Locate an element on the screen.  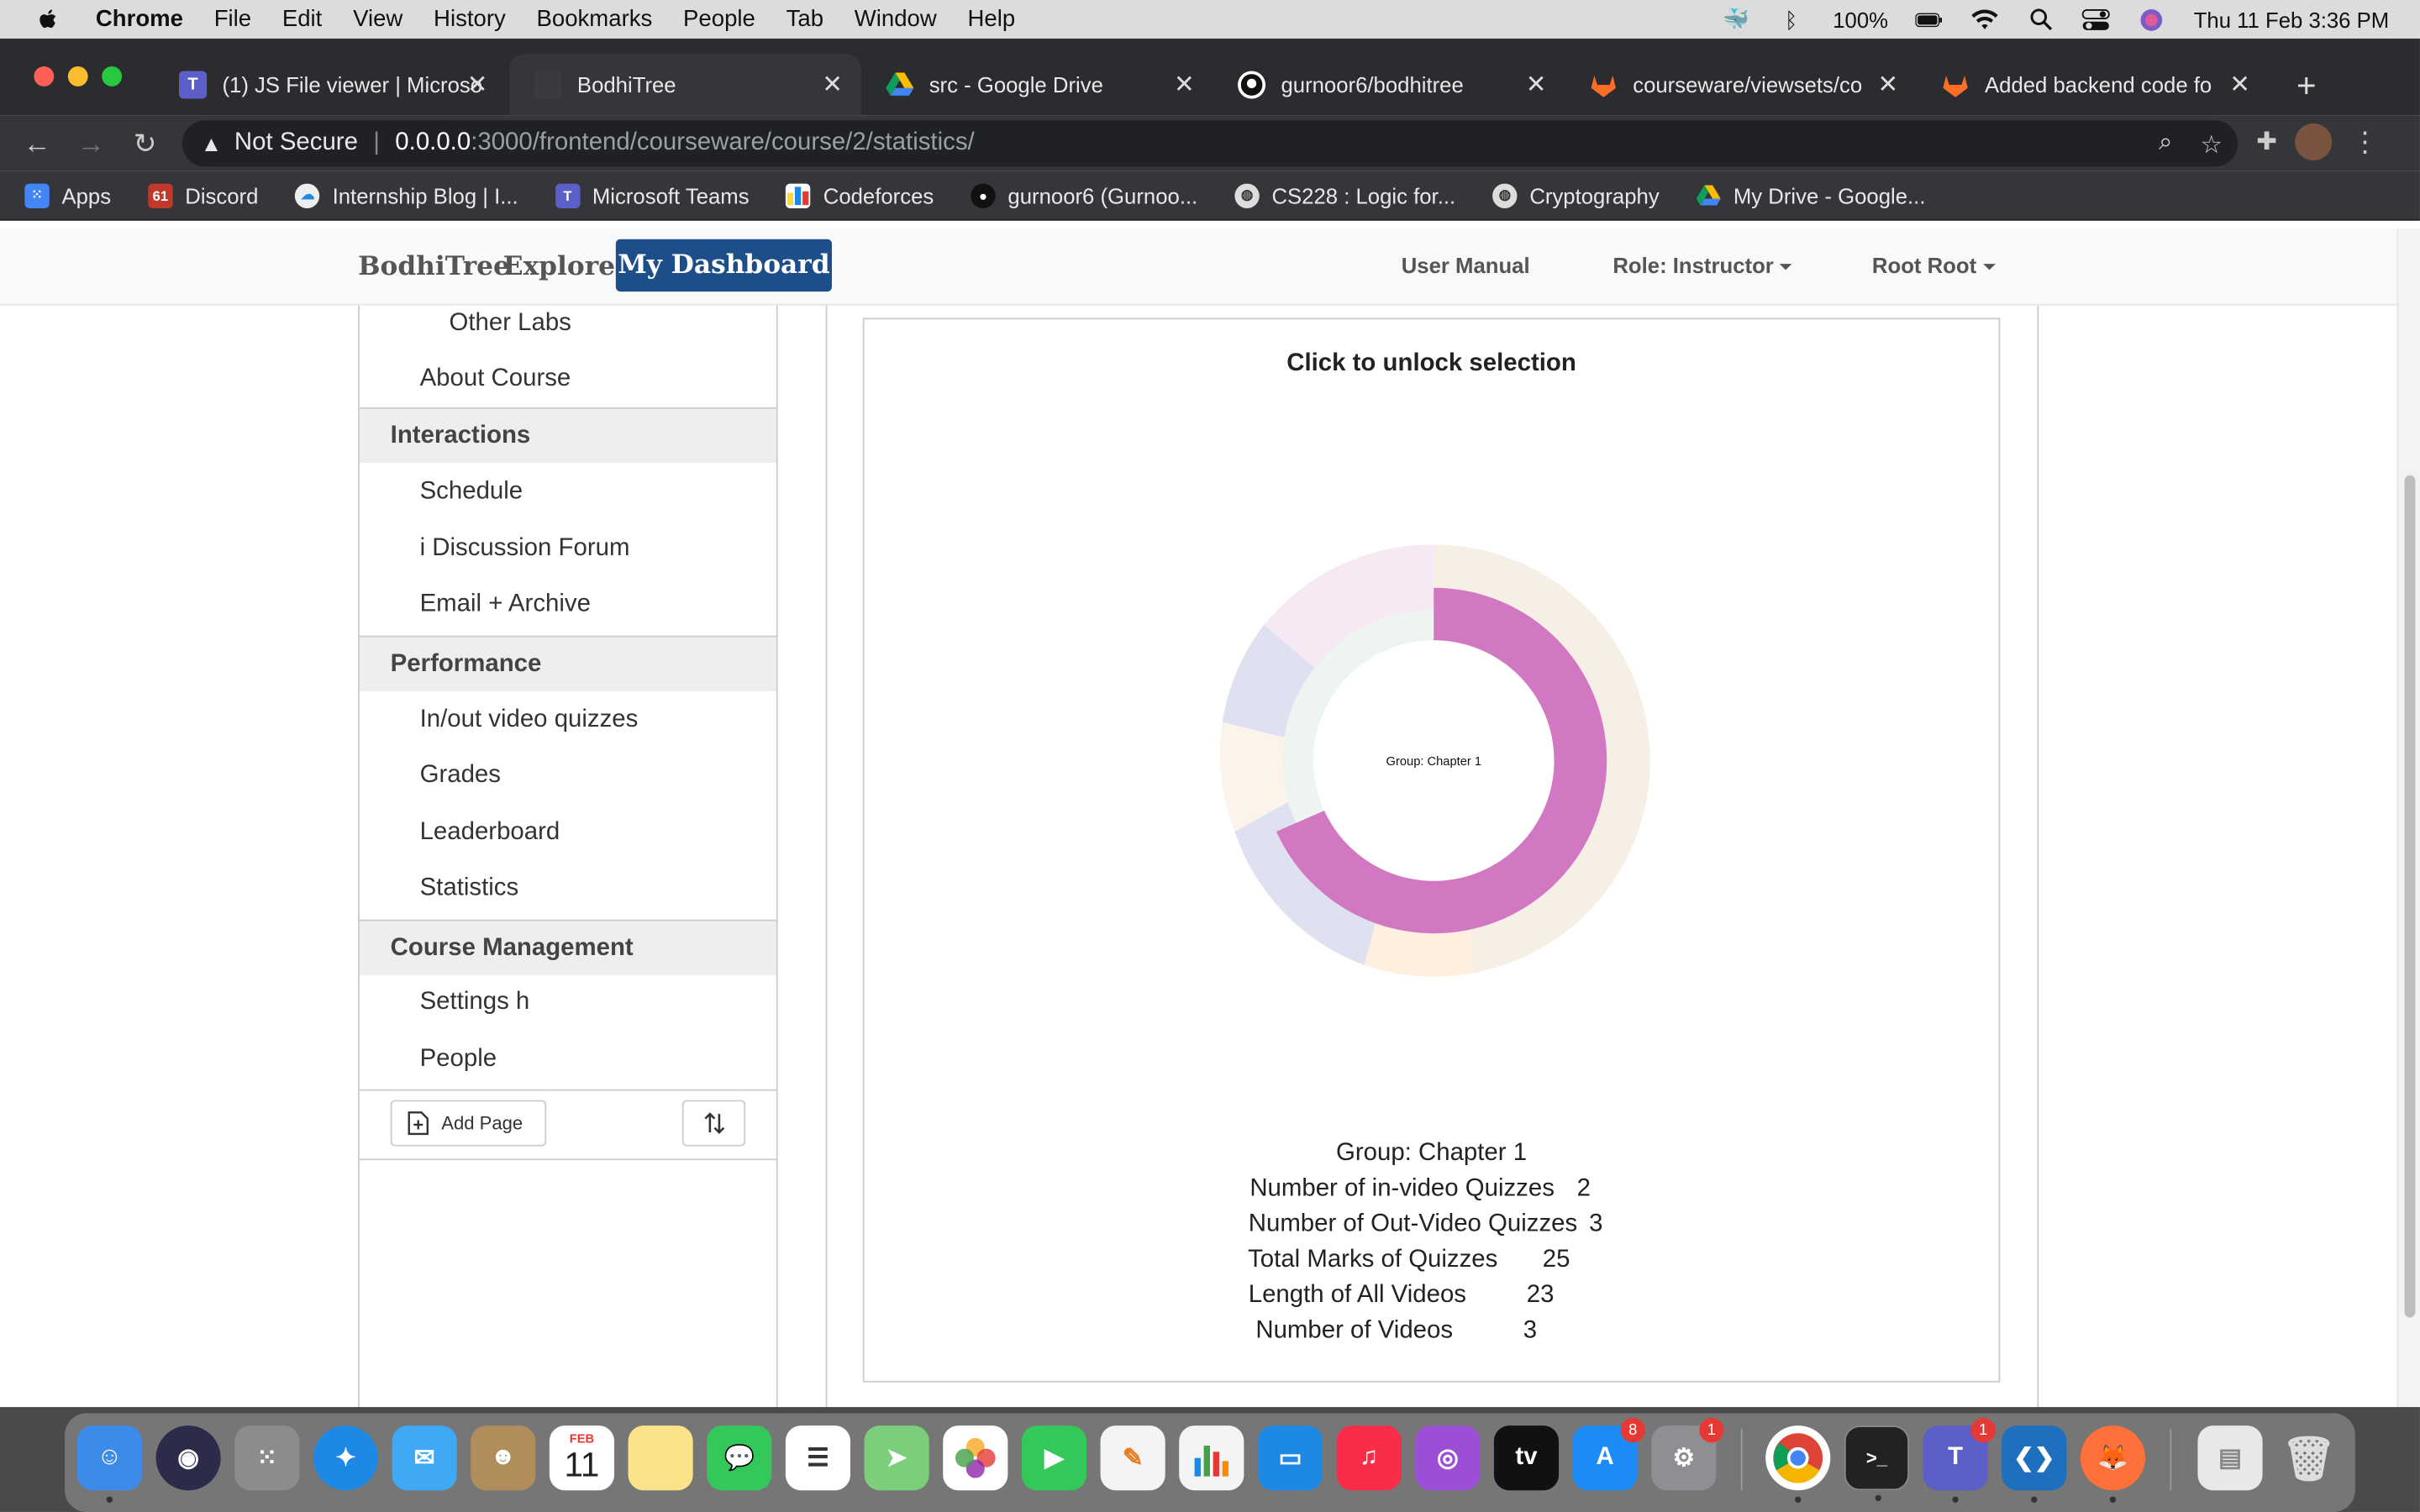
safari-icon: ✦ is located at coordinates (345, 1458).